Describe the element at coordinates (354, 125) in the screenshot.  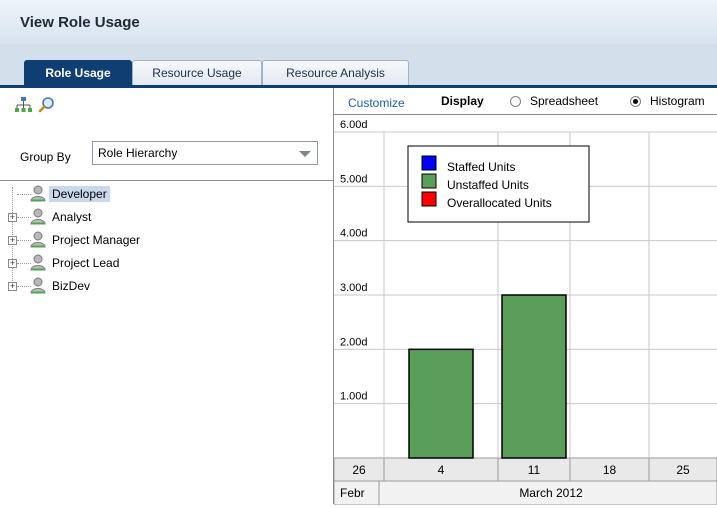
I see `y-tick-label: 6.00d` at that location.